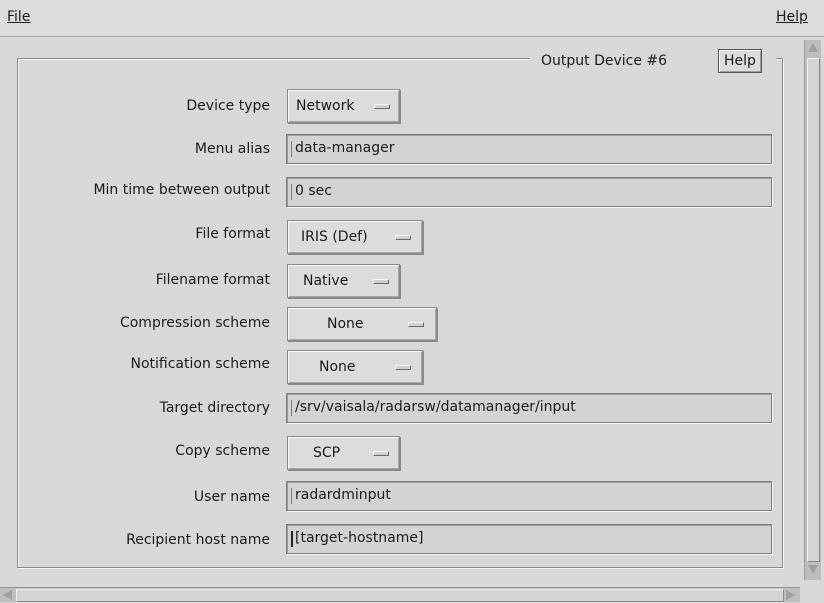  Describe the element at coordinates (343, 453) in the screenshot. I see `copy-scheme-select: SCP` at that location.